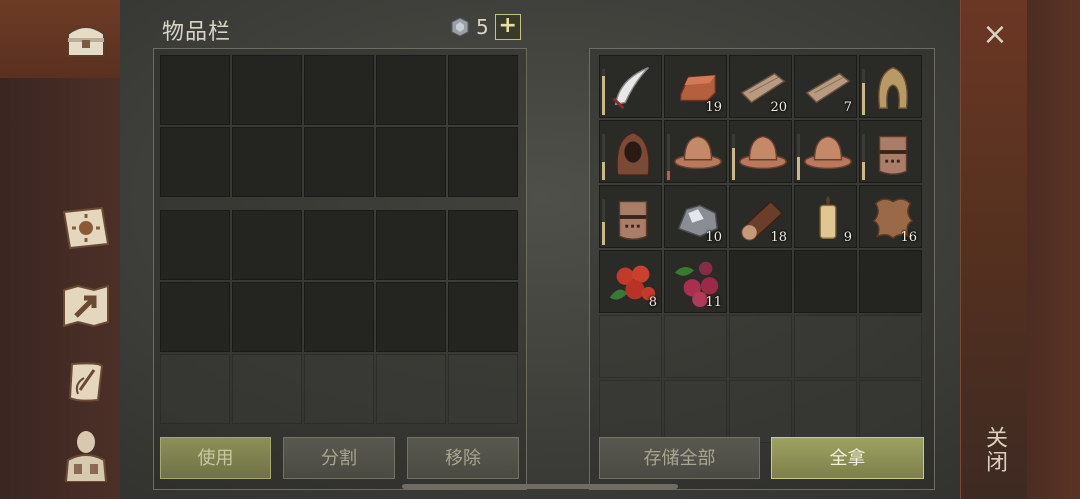 This screenshot has width=1080, height=499. What do you see at coordinates (893, 155) in the screenshot?
I see `great-helm-icon` at bounding box center [893, 155].